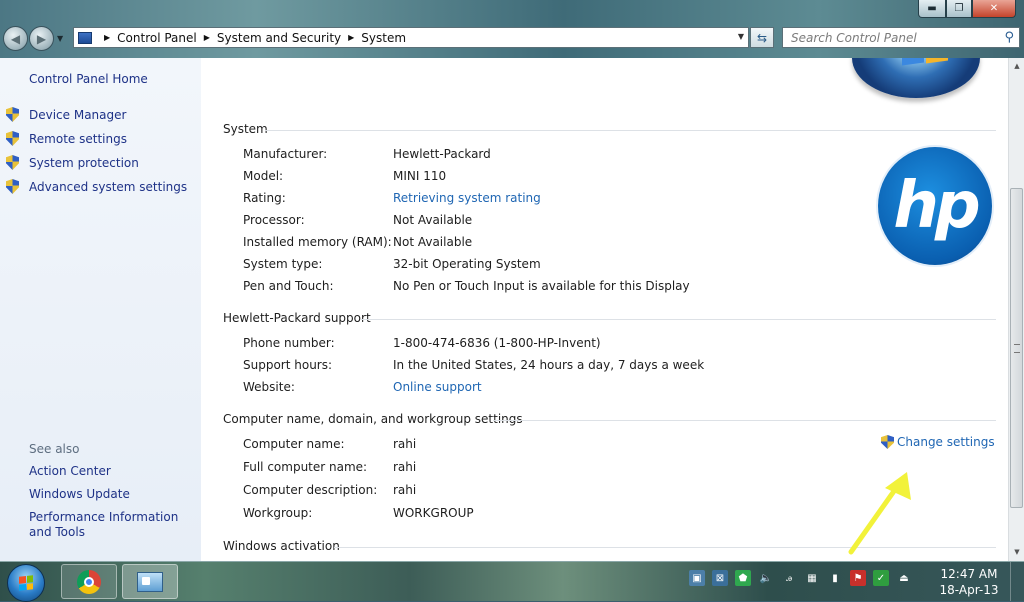  Describe the element at coordinates (762, 37) in the screenshot. I see `refresh-button: ⇆` at that location.